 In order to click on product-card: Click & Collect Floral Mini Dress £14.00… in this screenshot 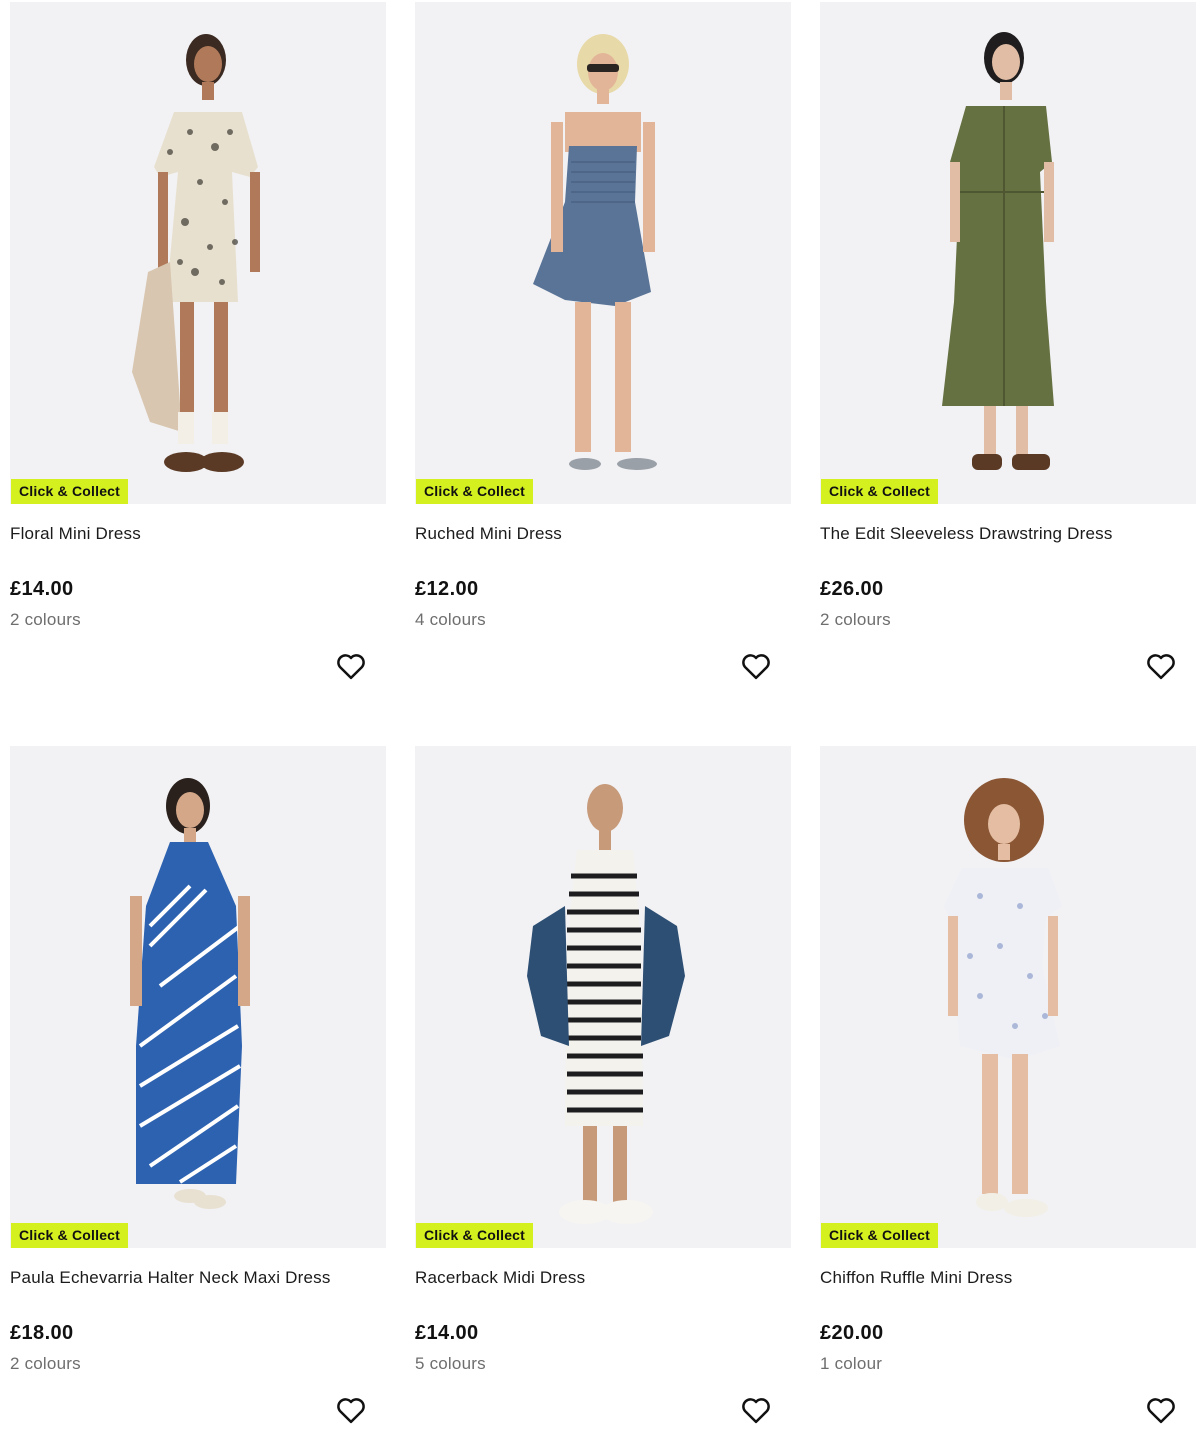, I will do `click(198, 341)`.